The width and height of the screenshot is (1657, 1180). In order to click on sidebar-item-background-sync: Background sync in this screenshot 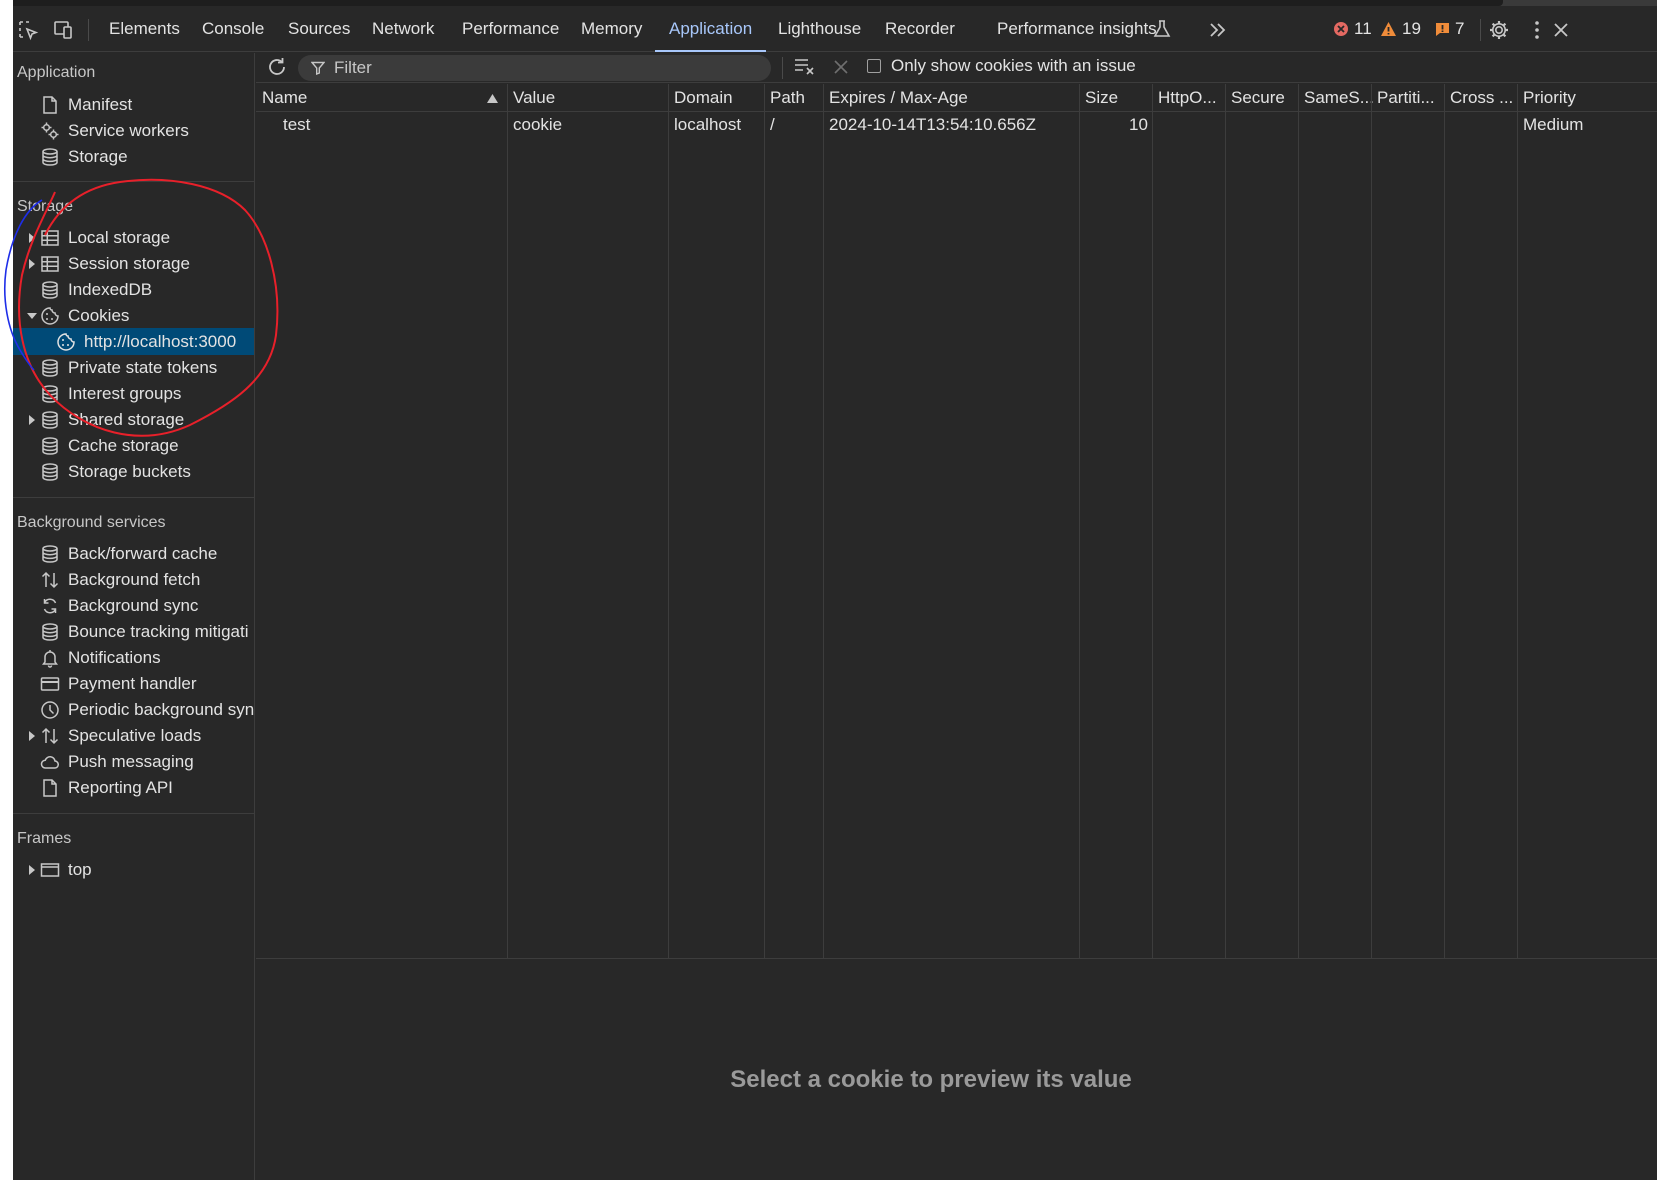, I will do `click(133, 605)`.